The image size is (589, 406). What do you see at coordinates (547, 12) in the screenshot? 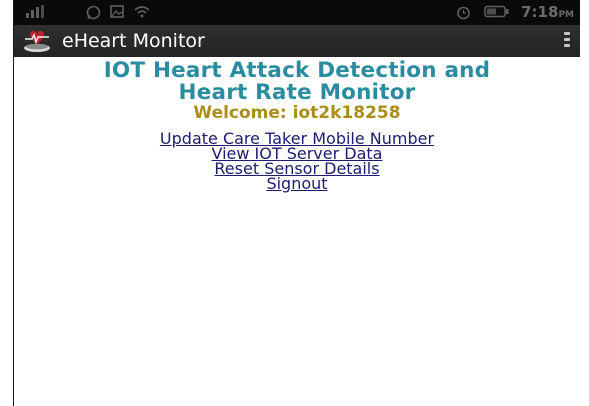
I see `status-time: 7:18PM` at bounding box center [547, 12].